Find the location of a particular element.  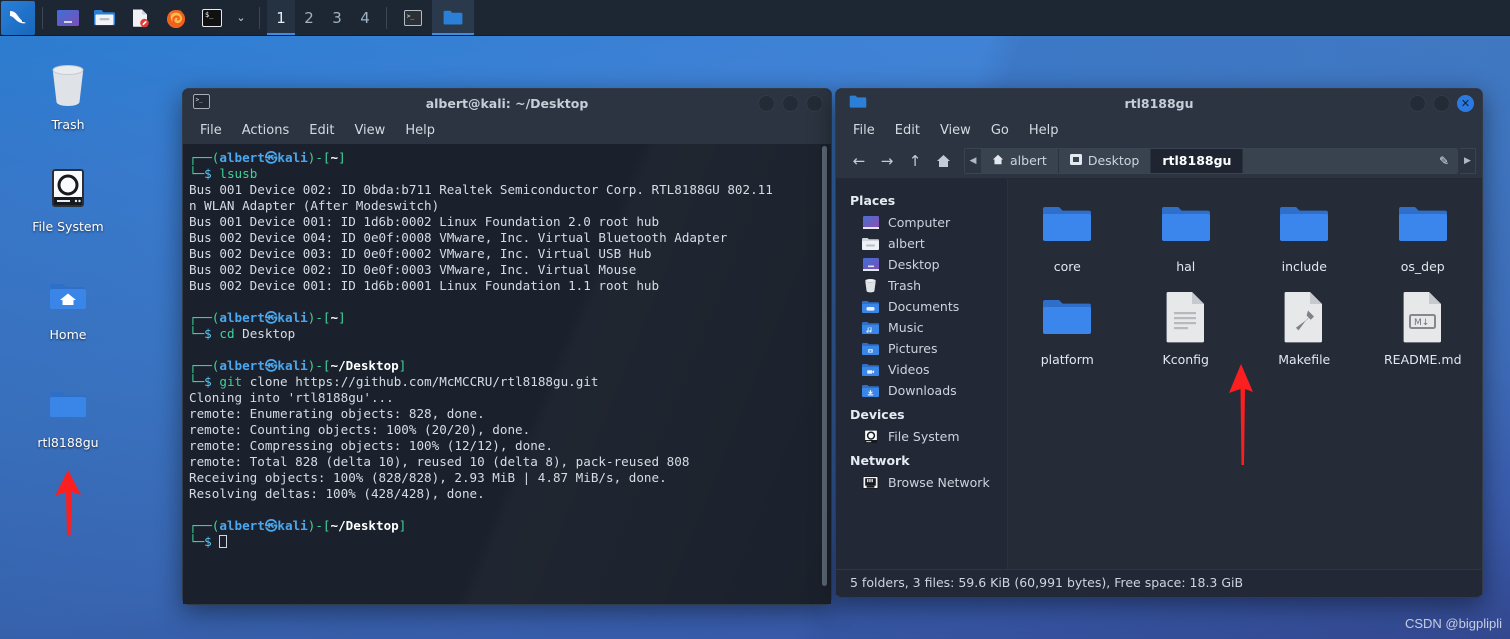

sidebar-item-trash: Trash is located at coordinates (921, 285).